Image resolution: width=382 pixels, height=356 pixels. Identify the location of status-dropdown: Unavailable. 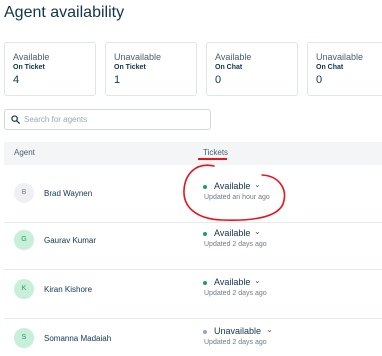
(237, 331).